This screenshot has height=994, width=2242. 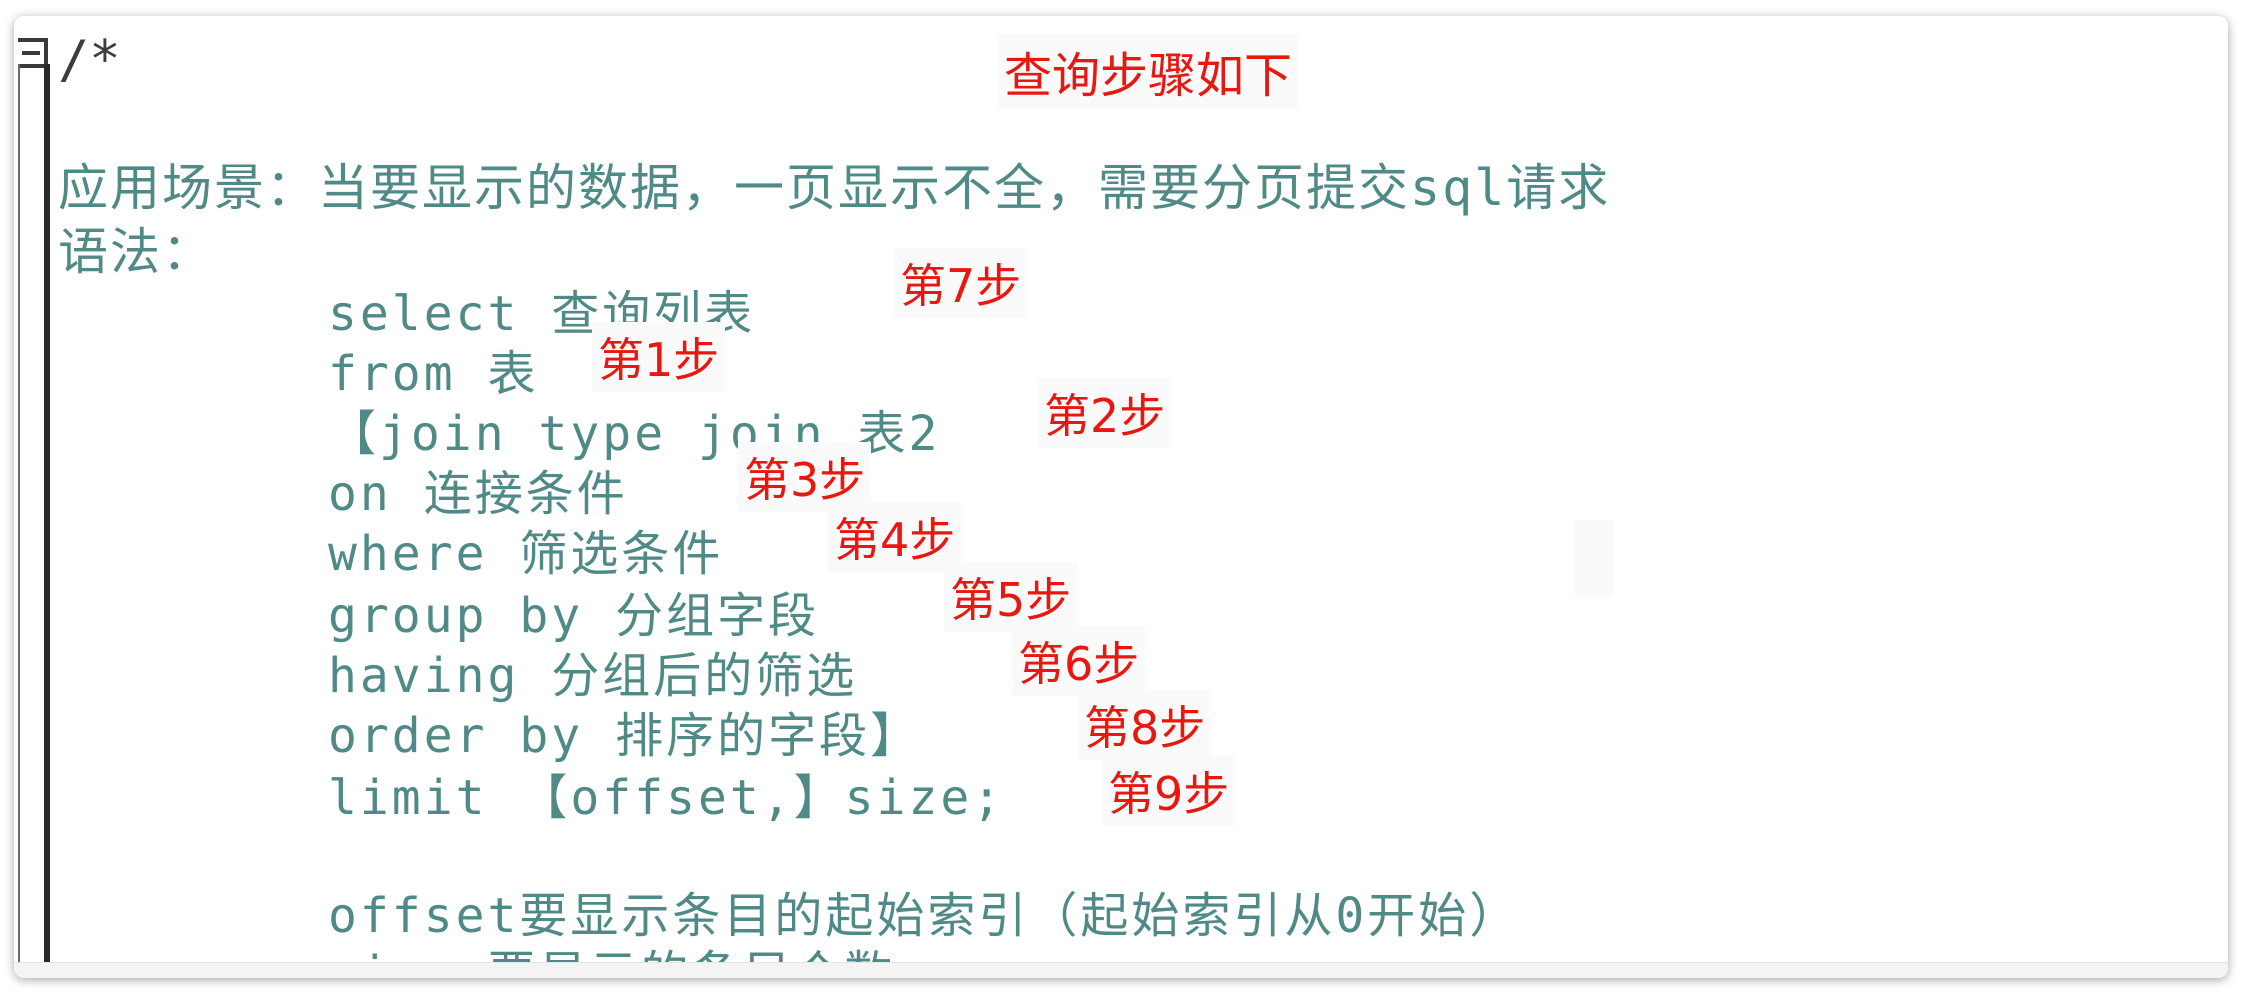 What do you see at coordinates (1148, 71) in the screenshot?
I see `page-title: 查询步骤如下` at bounding box center [1148, 71].